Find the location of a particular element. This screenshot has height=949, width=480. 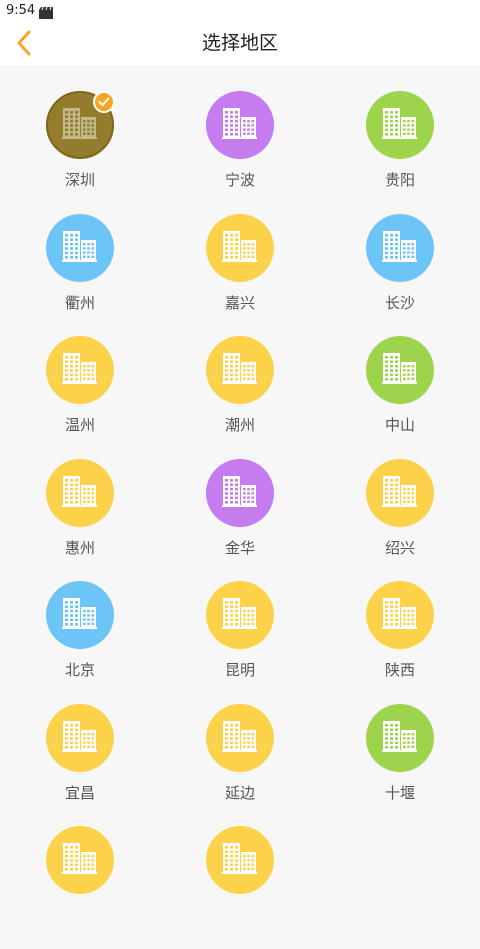

region-item: 宁波 is located at coordinates (240, 152).